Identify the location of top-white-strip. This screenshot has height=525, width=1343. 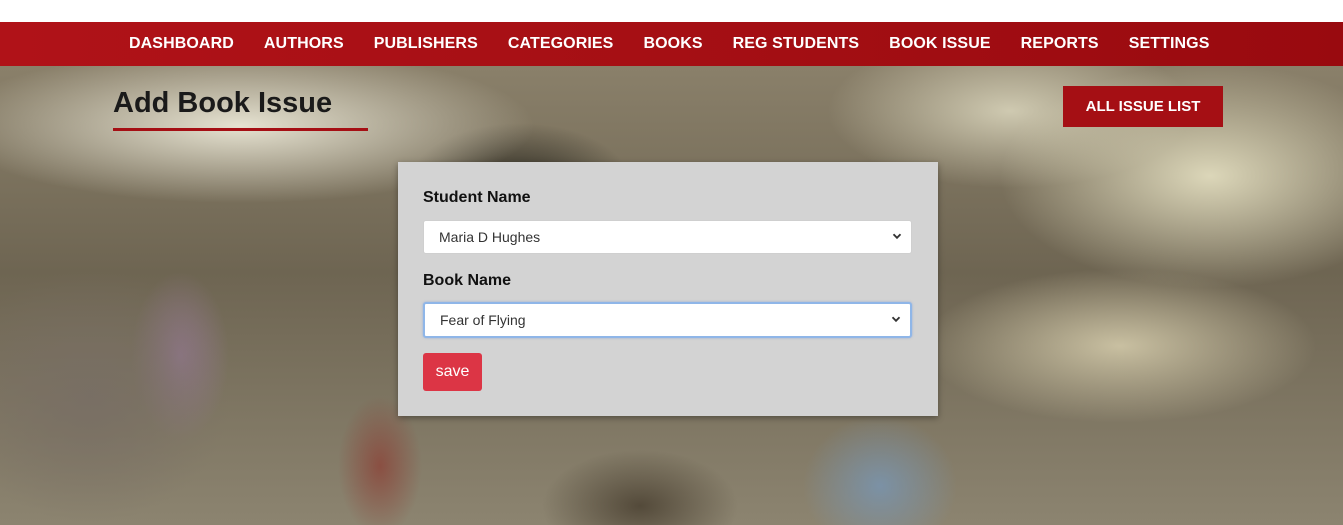
(671, 11).